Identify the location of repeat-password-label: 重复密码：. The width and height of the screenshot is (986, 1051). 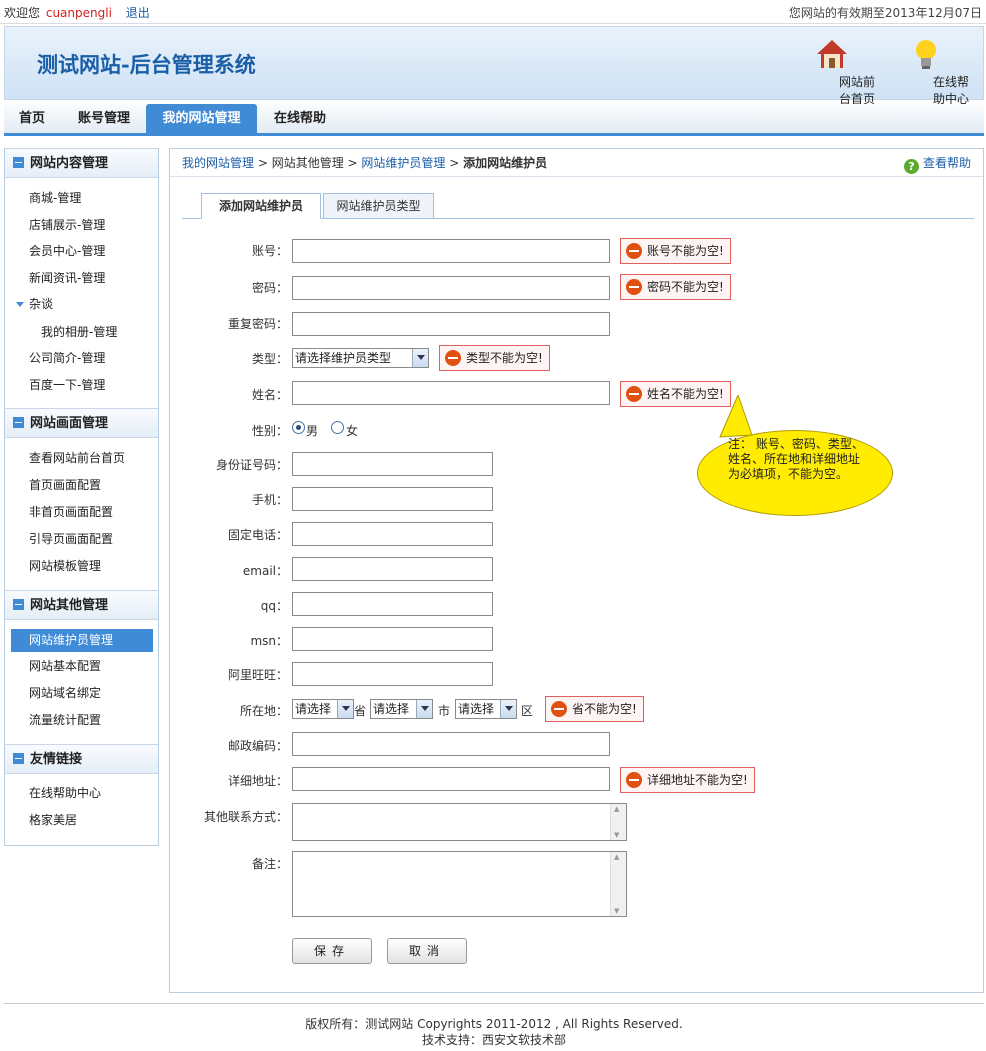
(257, 324).